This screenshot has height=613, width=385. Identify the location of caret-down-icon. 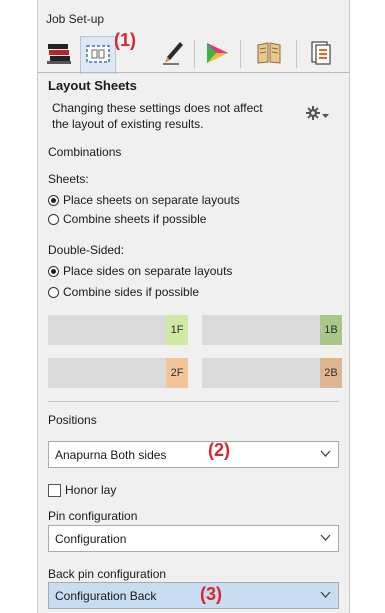
(325, 115).